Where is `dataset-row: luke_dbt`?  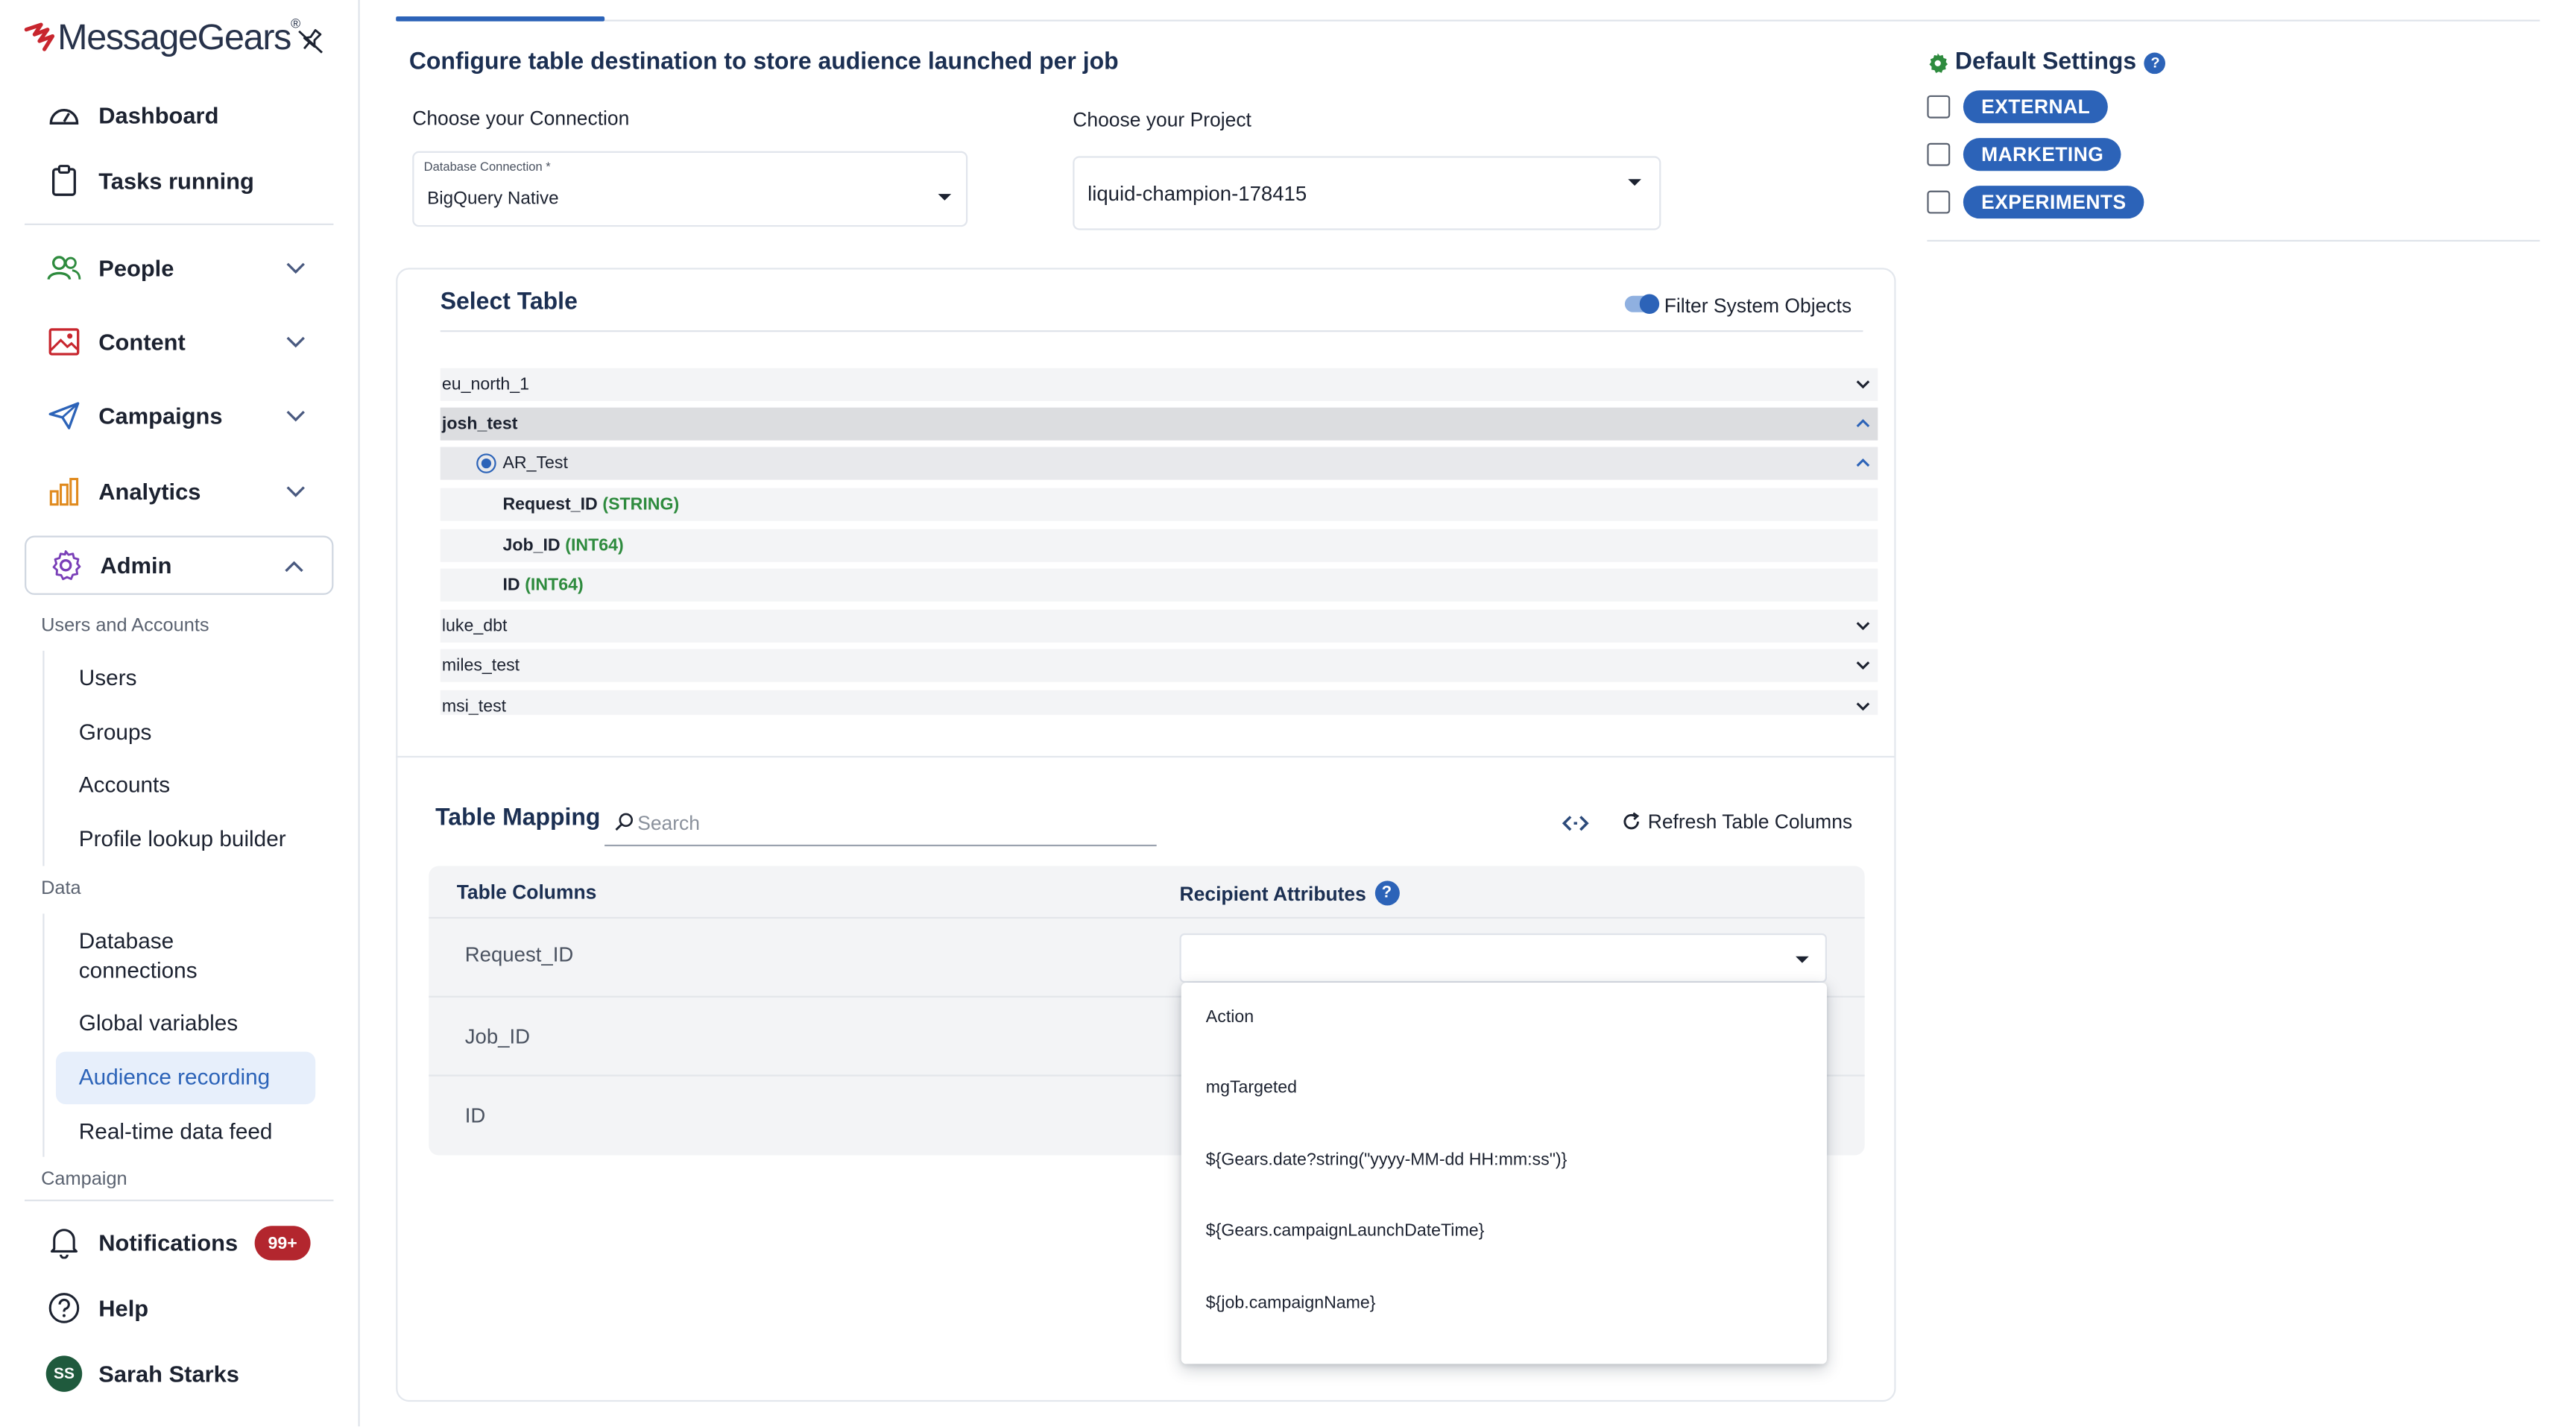
dataset-row: luke_dbt is located at coordinates (1159, 626).